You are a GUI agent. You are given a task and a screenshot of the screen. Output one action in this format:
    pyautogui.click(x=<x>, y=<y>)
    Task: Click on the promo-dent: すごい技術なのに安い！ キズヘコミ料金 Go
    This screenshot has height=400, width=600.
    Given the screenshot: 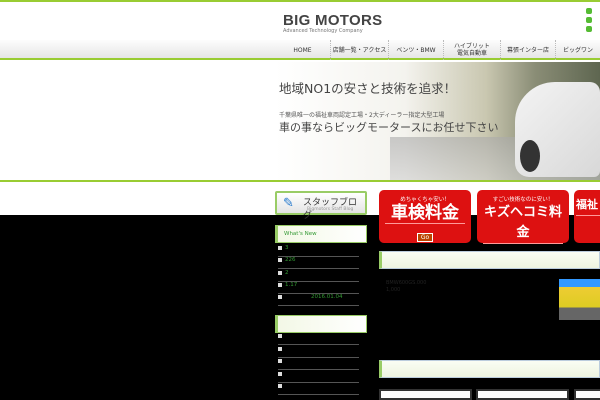 What is the action you would take?
    pyautogui.click(x=523, y=226)
    